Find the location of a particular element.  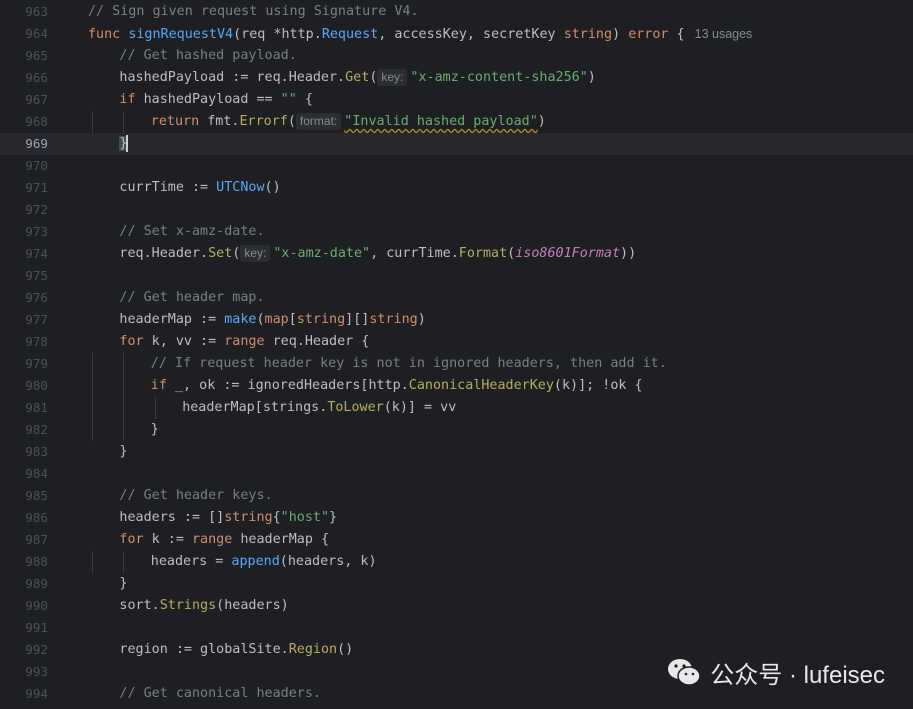

line-number: 967 is located at coordinates (24, 100).